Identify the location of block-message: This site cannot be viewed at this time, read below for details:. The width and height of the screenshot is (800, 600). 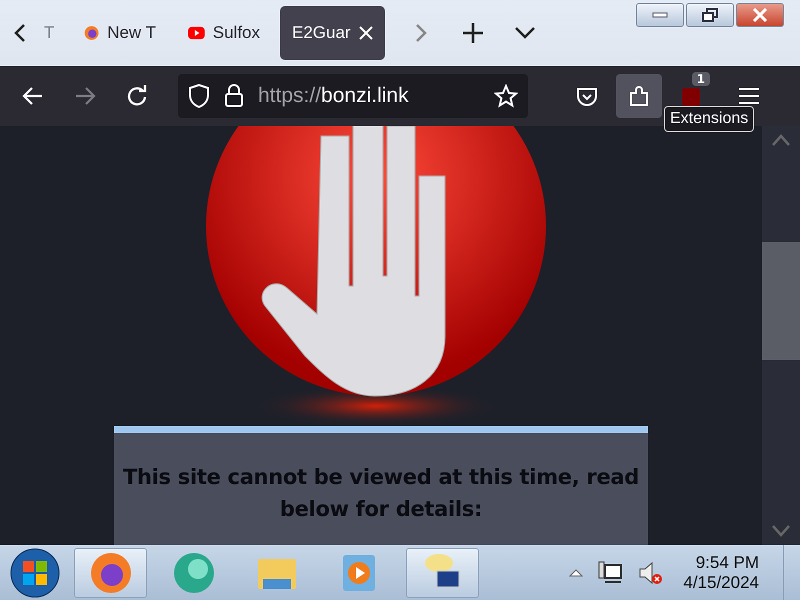
(381, 493).